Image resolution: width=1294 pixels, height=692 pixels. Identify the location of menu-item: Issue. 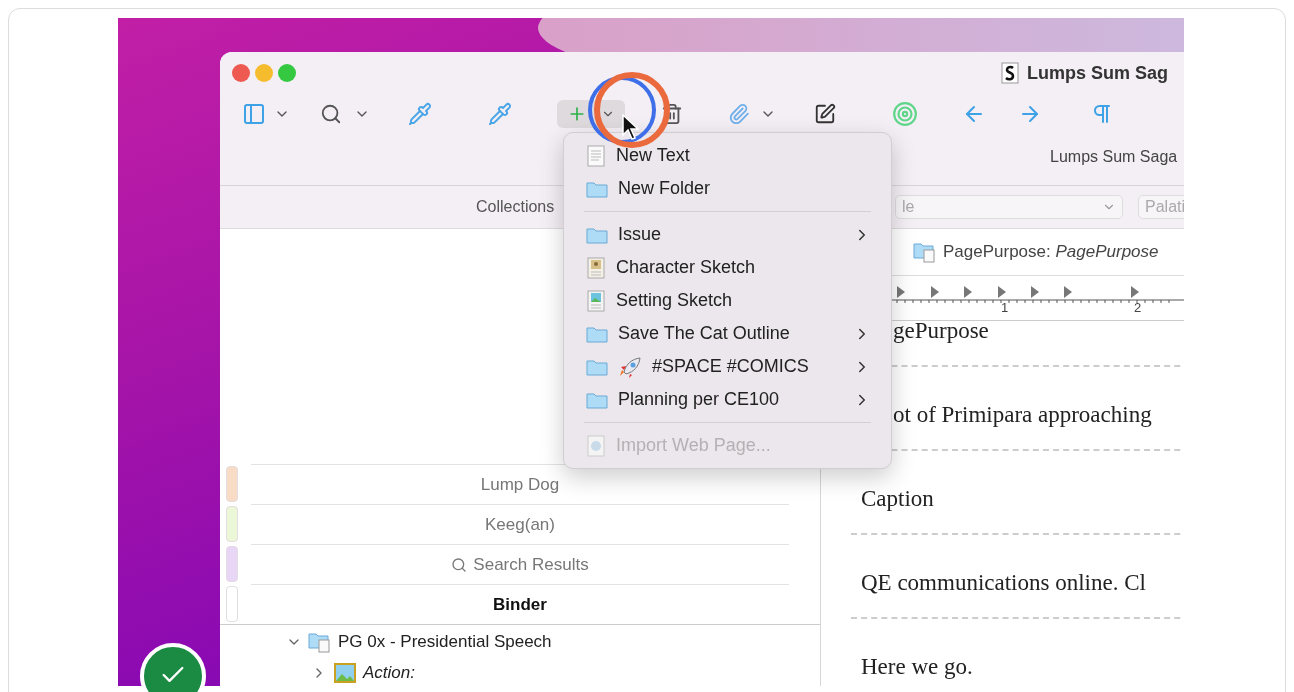
(727, 234).